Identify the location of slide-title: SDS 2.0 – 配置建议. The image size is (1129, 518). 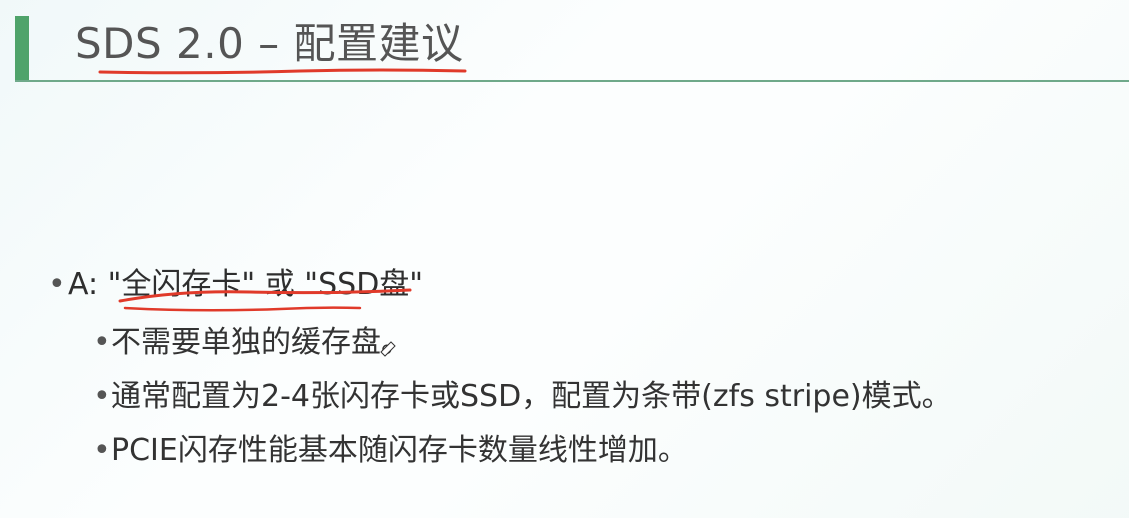
(269, 43).